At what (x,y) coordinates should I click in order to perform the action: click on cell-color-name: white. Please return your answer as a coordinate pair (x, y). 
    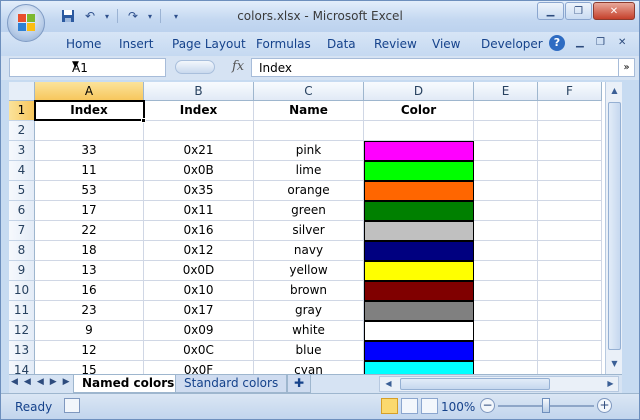
    Looking at the image, I should click on (309, 331).